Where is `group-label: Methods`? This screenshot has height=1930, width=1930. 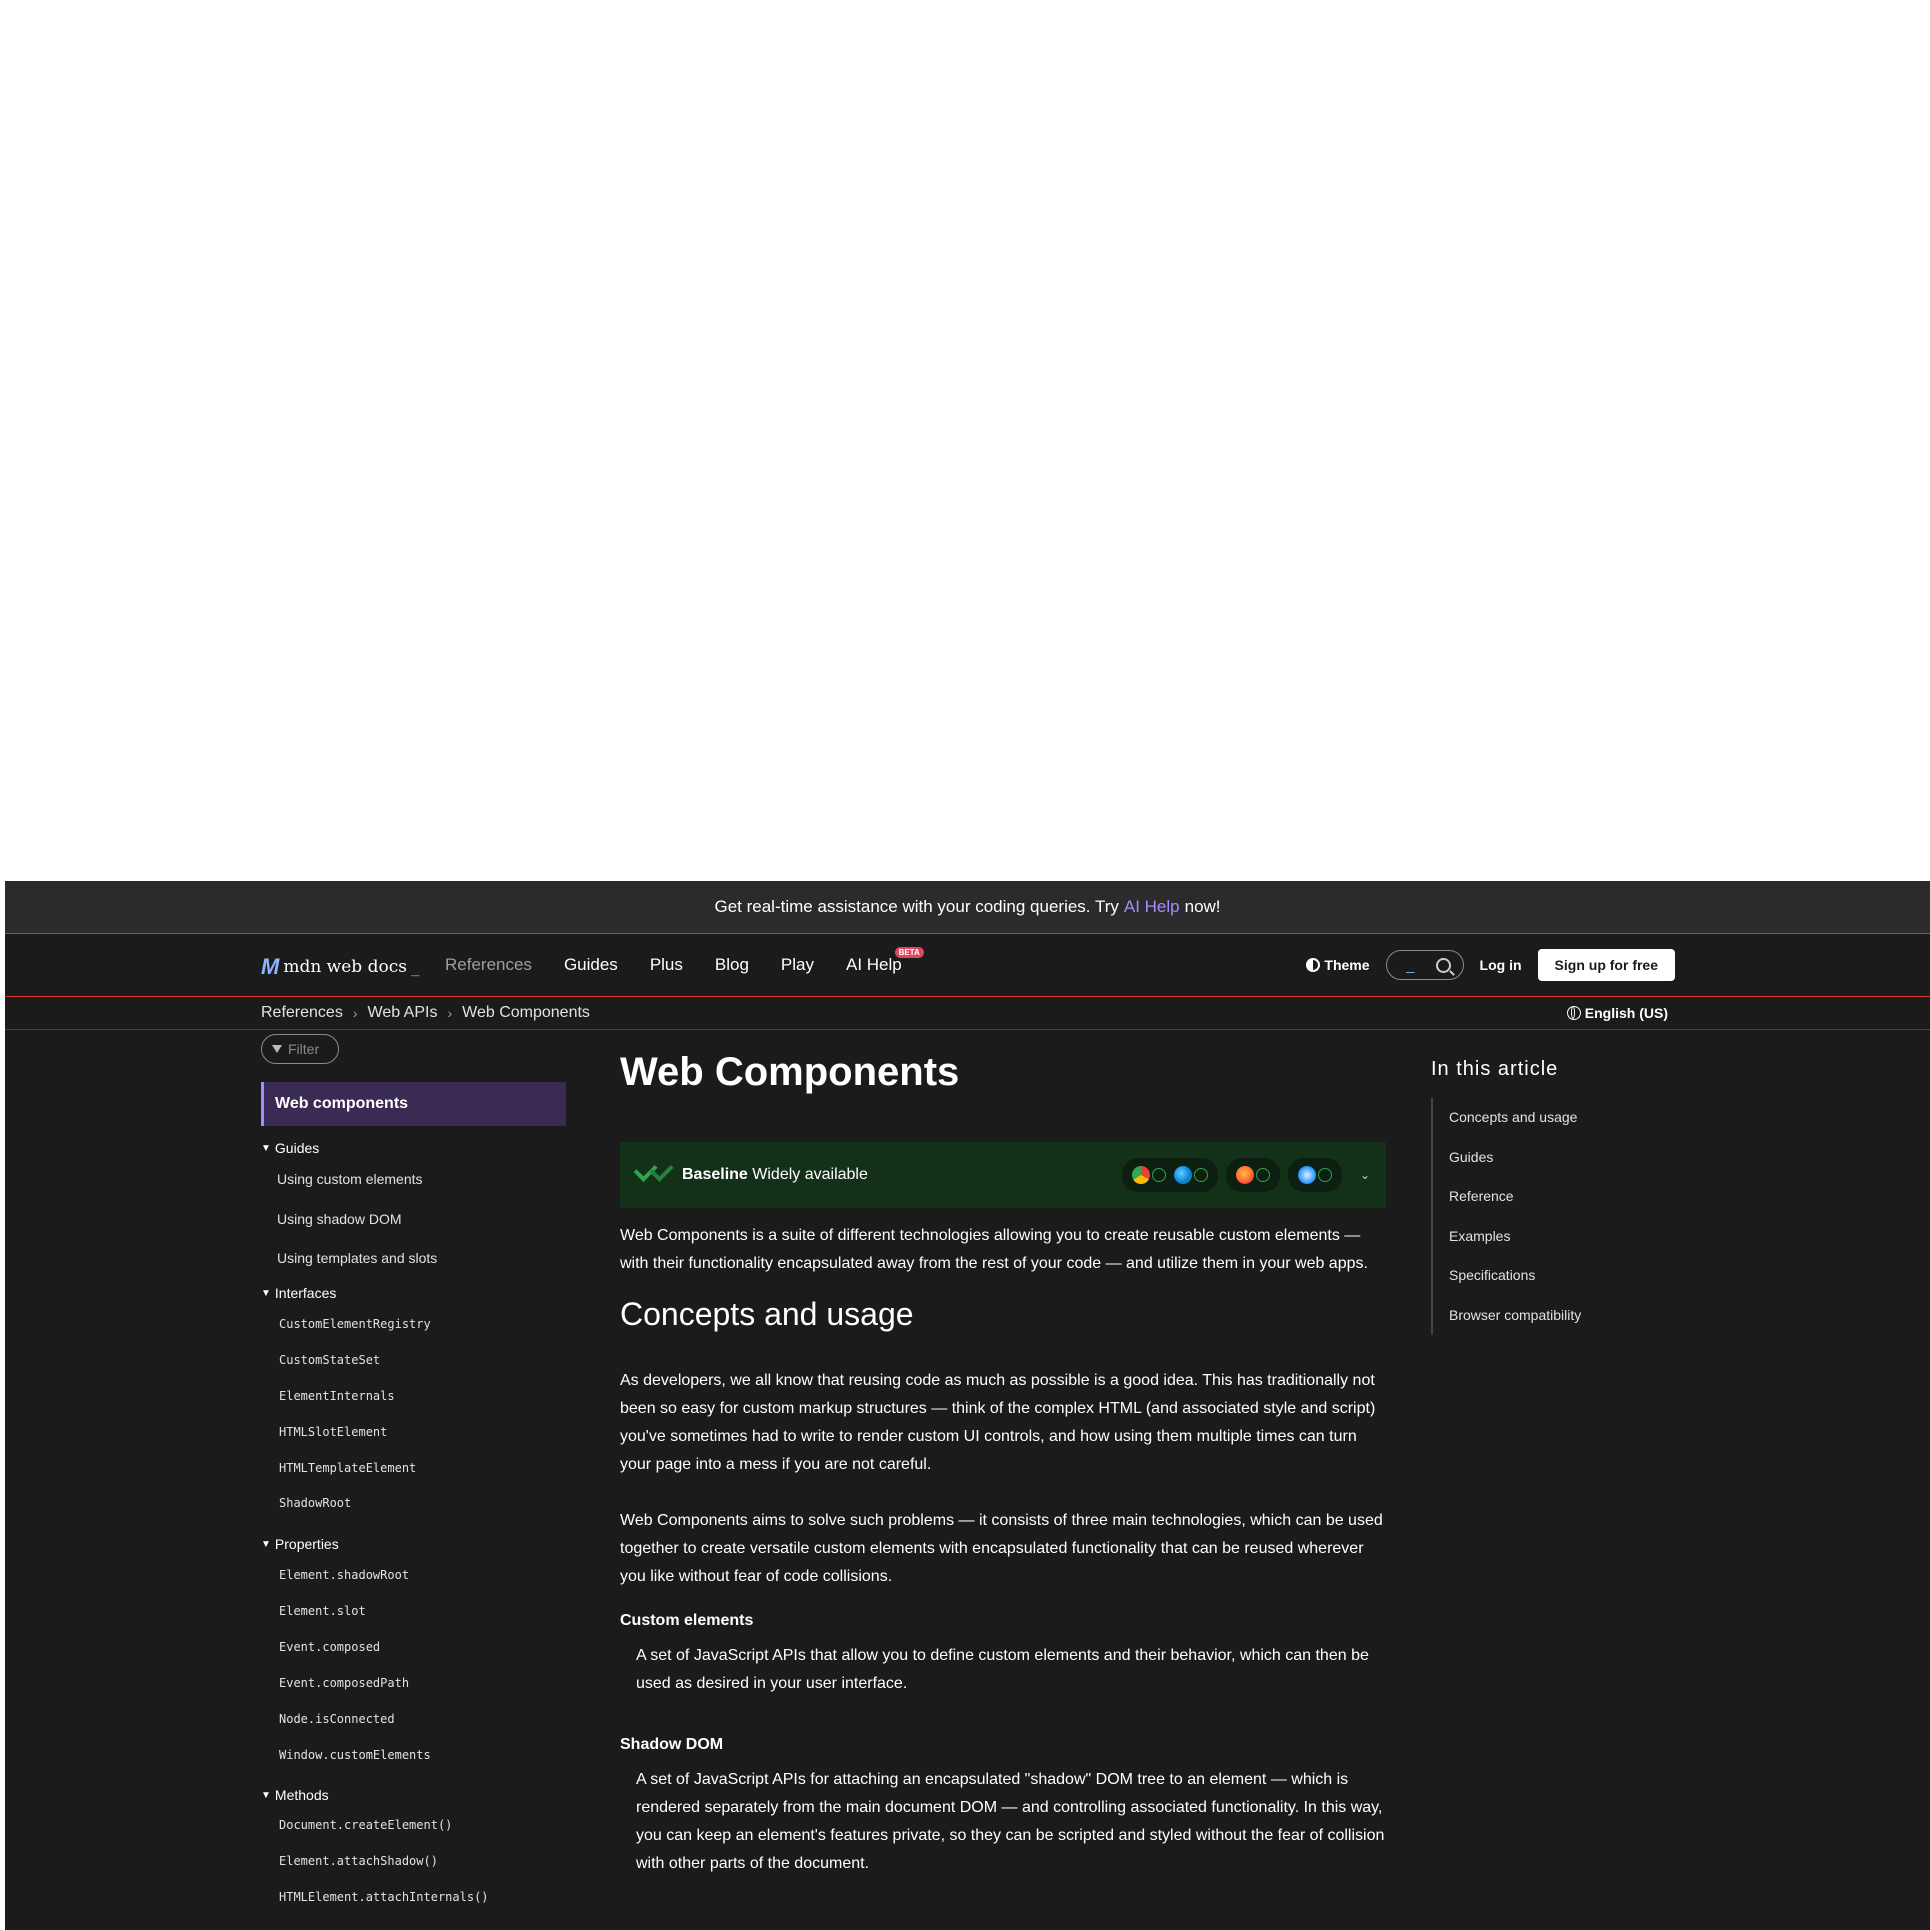 group-label: Methods is located at coordinates (301, 1795).